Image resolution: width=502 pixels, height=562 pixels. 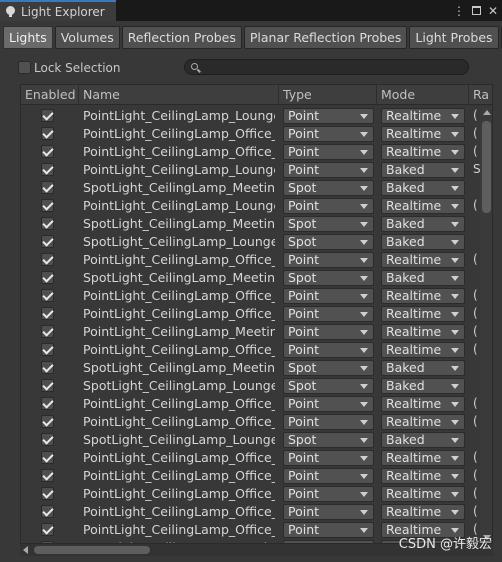 What do you see at coordinates (325, 37) in the screenshot?
I see `tab-planar-reflection-probes: Planar Reflection Probes` at bounding box center [325, 37].